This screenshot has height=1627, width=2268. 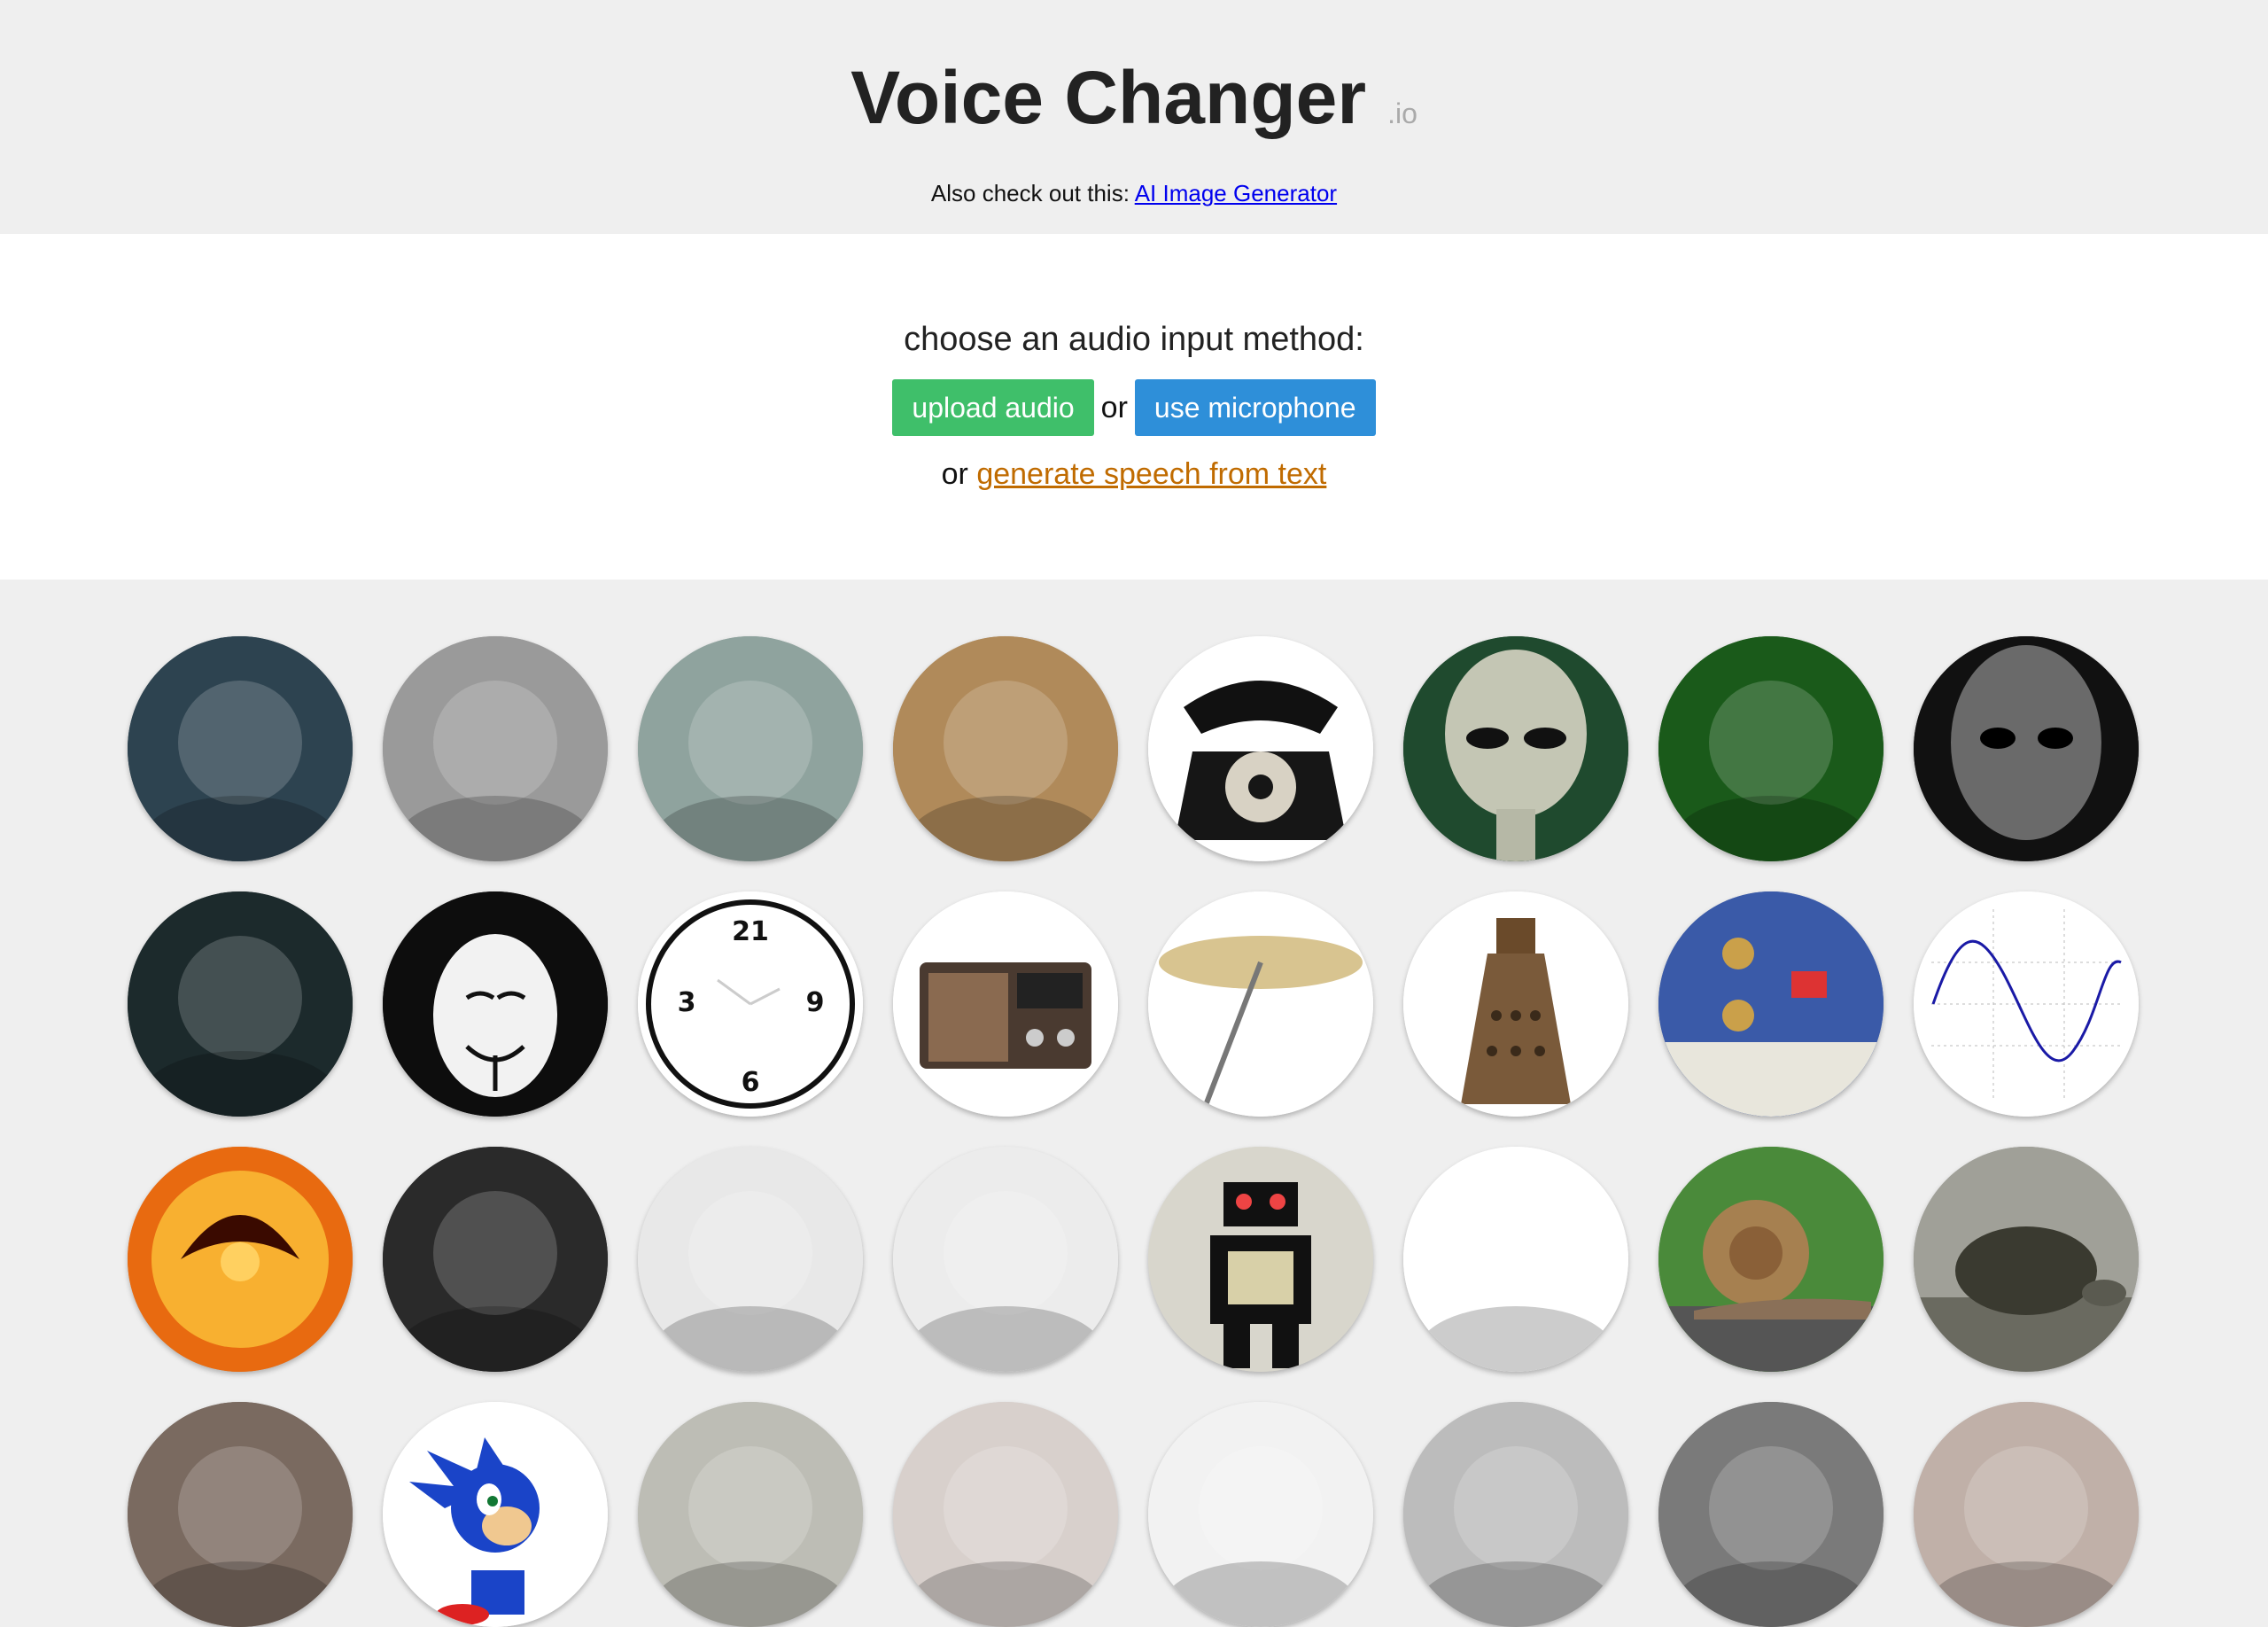 I want to click on voice-image-tortoise, so click(x=2026, y=1259).